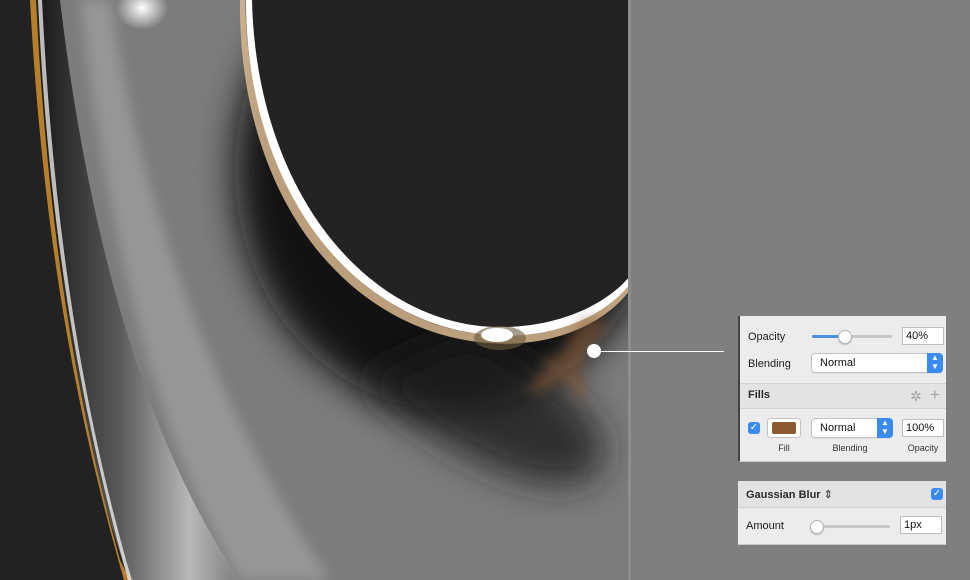  Describe the element at coordinates (937, 494) in the screenshot. I see `gaussian-blur-enabled-checkbox: ✓` at that location.